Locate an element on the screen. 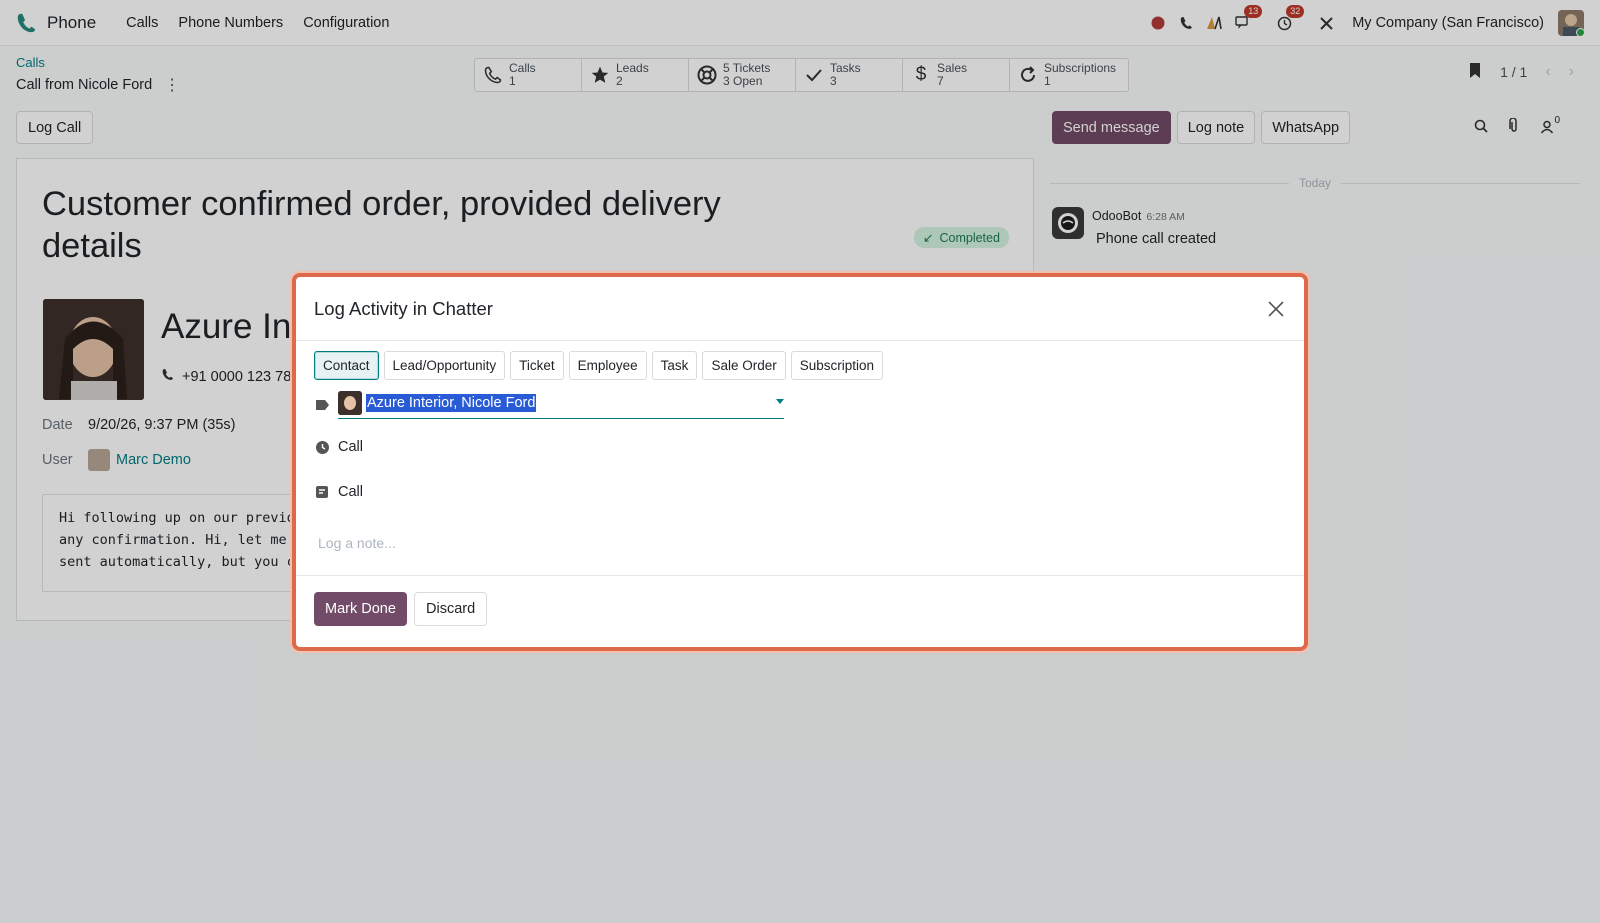 Image resolution: width=1600 pixels, height=923 pixels. activity-type-row: Call is located at coordinates (338, 447).